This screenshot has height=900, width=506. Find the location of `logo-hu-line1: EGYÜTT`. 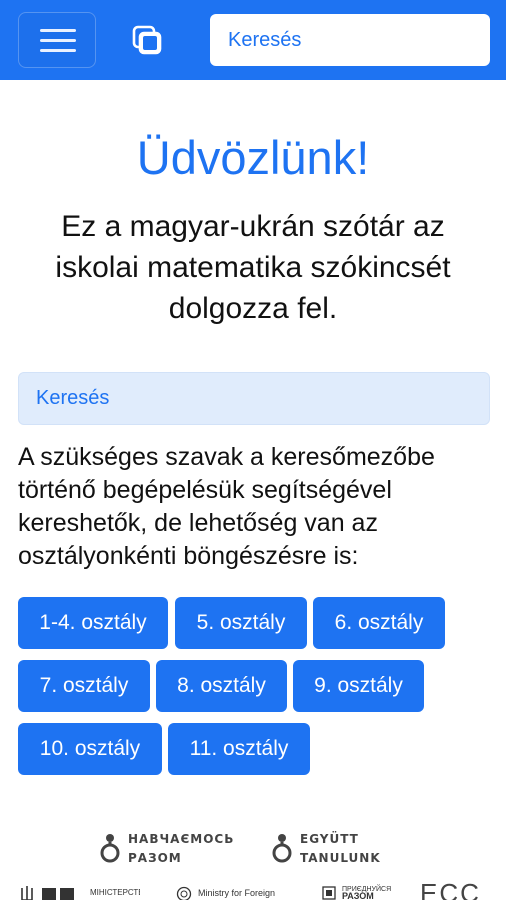

logo-hu-line1: EGYÜTT is located at coordinates (329, 839).